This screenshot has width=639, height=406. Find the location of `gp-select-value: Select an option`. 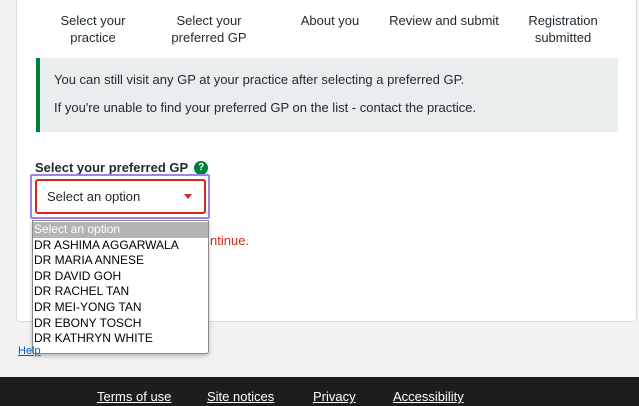

gp-select-value: Select an option is located at coordinates (94, 196).